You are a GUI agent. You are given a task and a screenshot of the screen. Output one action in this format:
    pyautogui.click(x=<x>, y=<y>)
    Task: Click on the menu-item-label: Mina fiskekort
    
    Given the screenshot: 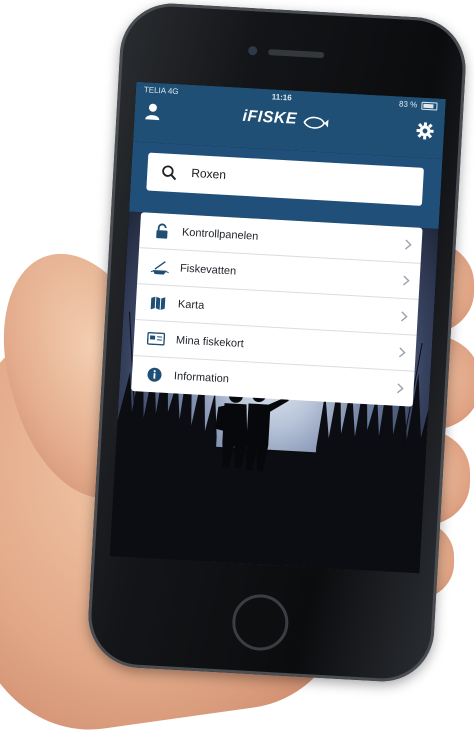 What is the action you would take?
    pyautogui.click(x=210, y=342)
    